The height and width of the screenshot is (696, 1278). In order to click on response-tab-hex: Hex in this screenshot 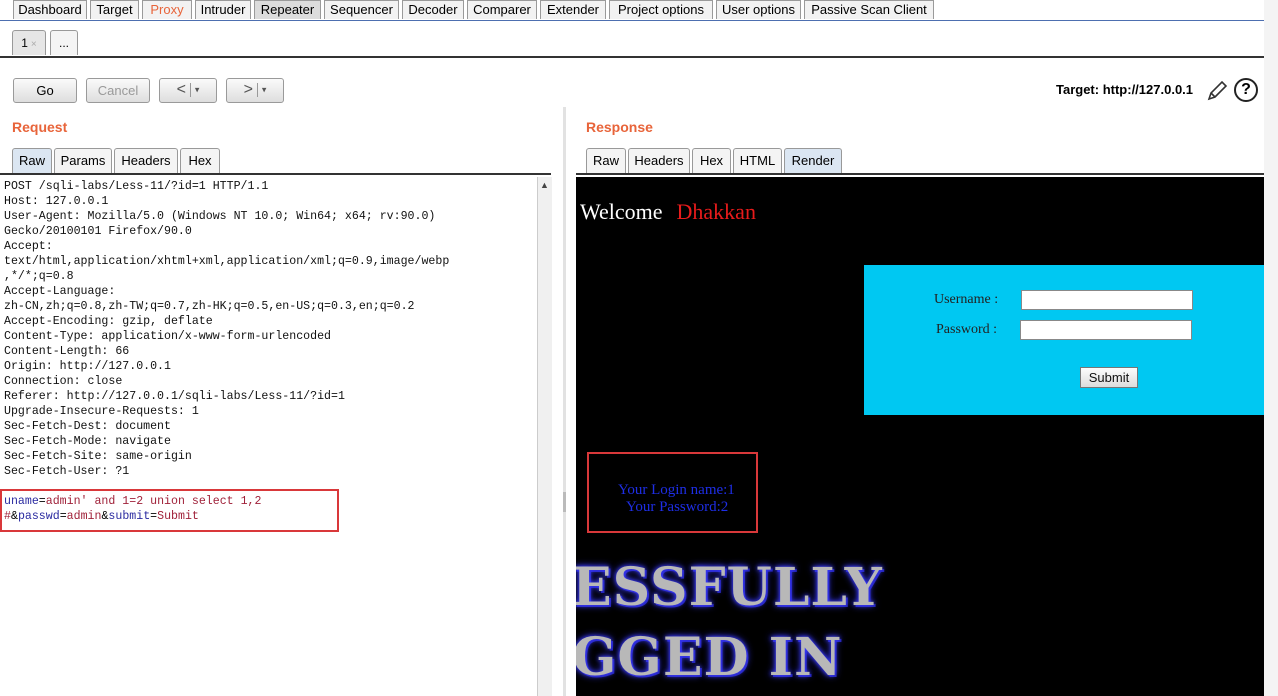, I will do `click(711, 160)`.